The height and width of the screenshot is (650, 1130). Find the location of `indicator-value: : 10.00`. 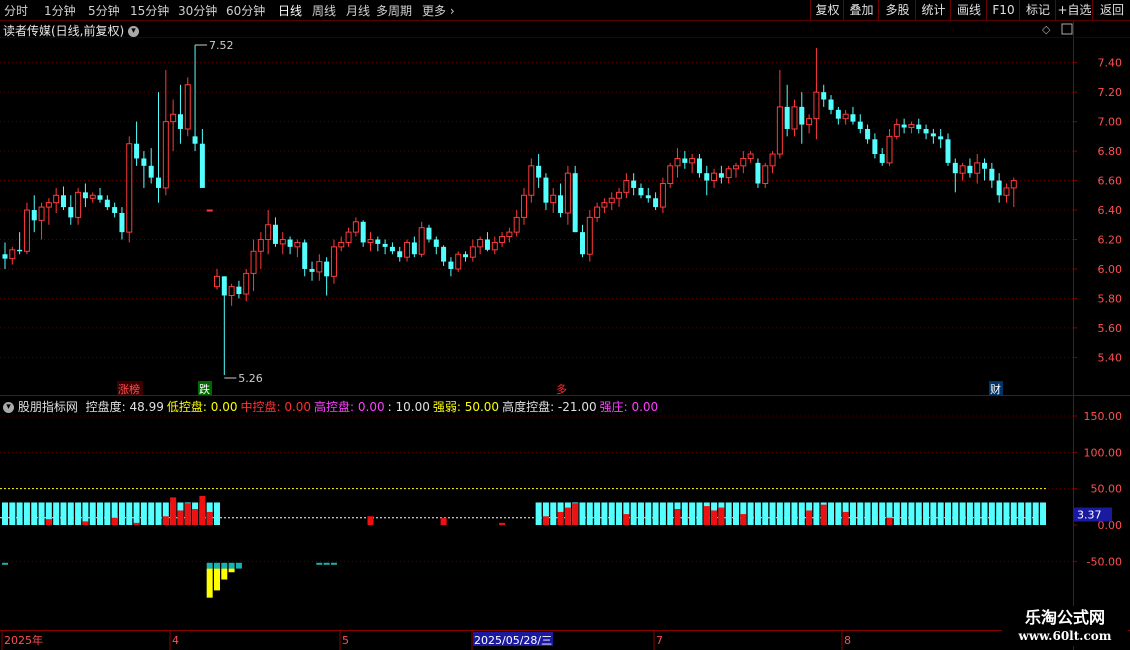

indicator-value: : 10.00 is located at coordinates (408, 407).